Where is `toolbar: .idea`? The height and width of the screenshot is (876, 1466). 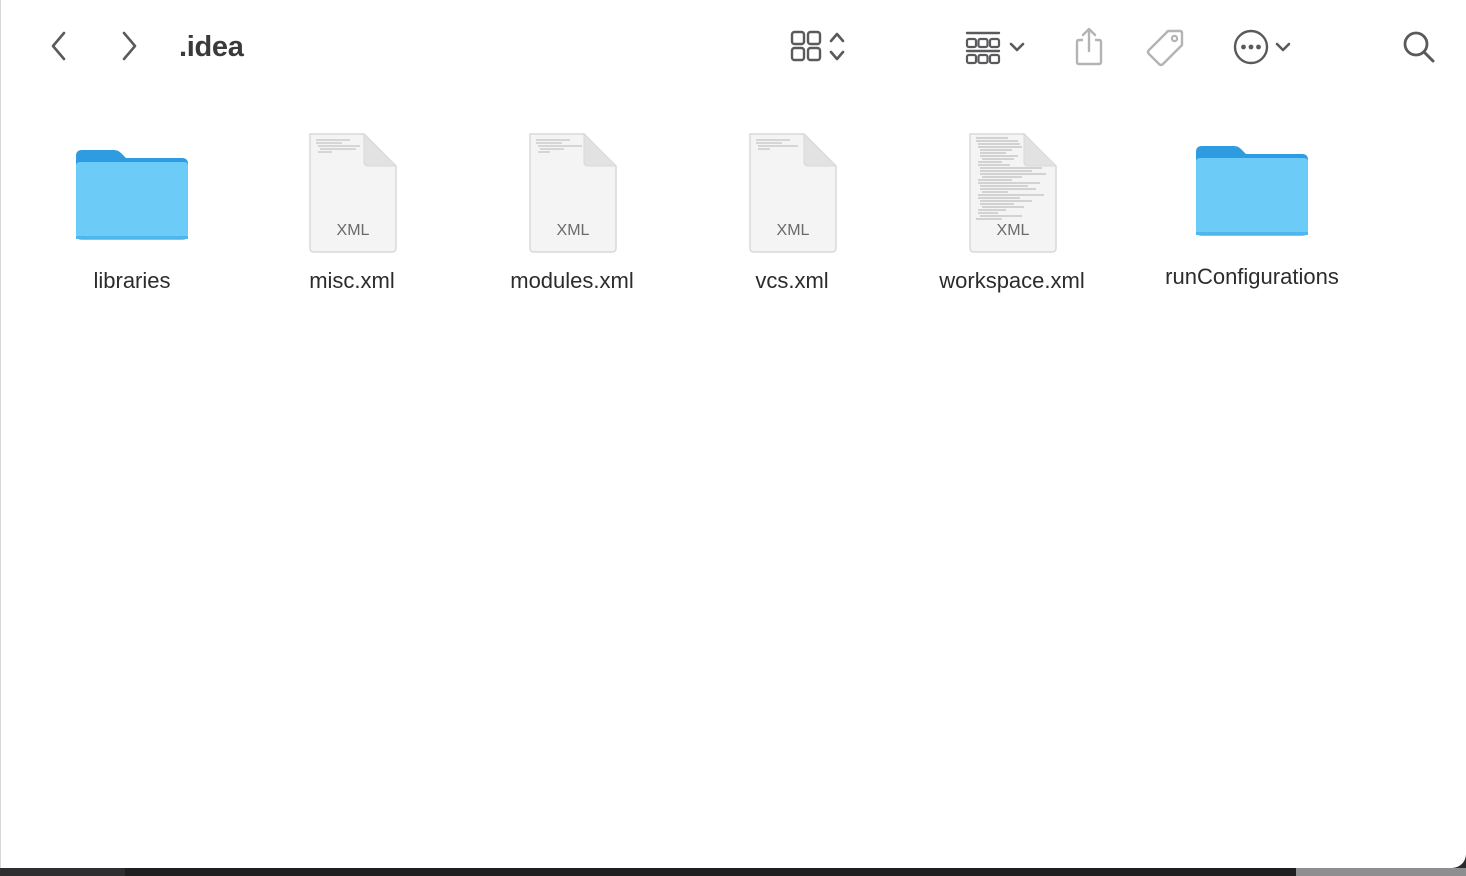 toolbar: .idea is located at coordinates (733, 48).